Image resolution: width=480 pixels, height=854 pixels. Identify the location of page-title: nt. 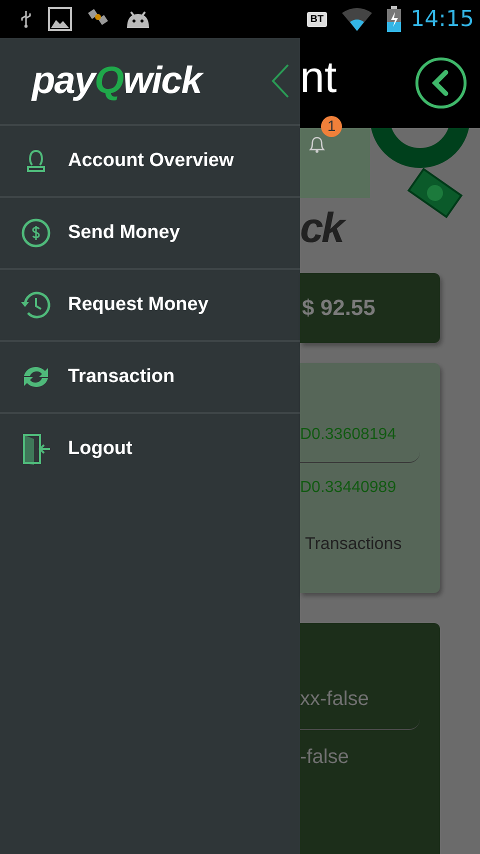
(318, 78).